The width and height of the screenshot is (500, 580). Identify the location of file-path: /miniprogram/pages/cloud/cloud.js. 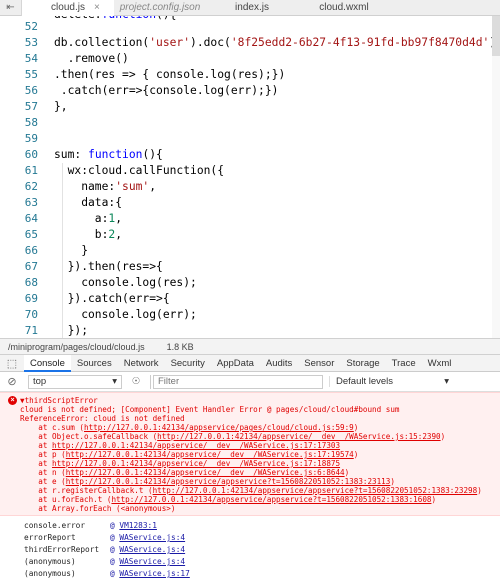
(76, 346).